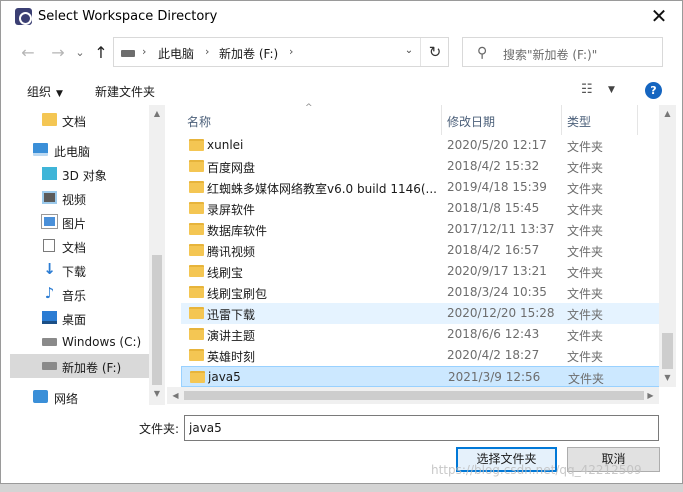 This screenshot has width=683, height=492. What do you see at coordinates (80, 366) in the screenshot?
I see `sidebar-item-drive-f: 新加卷 (F:)` at bounding box center [80, 366].